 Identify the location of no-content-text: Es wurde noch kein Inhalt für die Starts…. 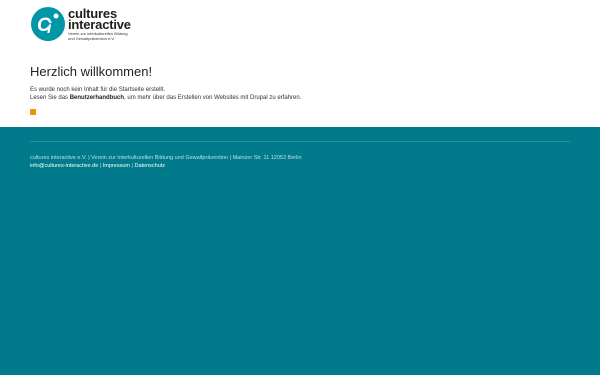
(98, 90).